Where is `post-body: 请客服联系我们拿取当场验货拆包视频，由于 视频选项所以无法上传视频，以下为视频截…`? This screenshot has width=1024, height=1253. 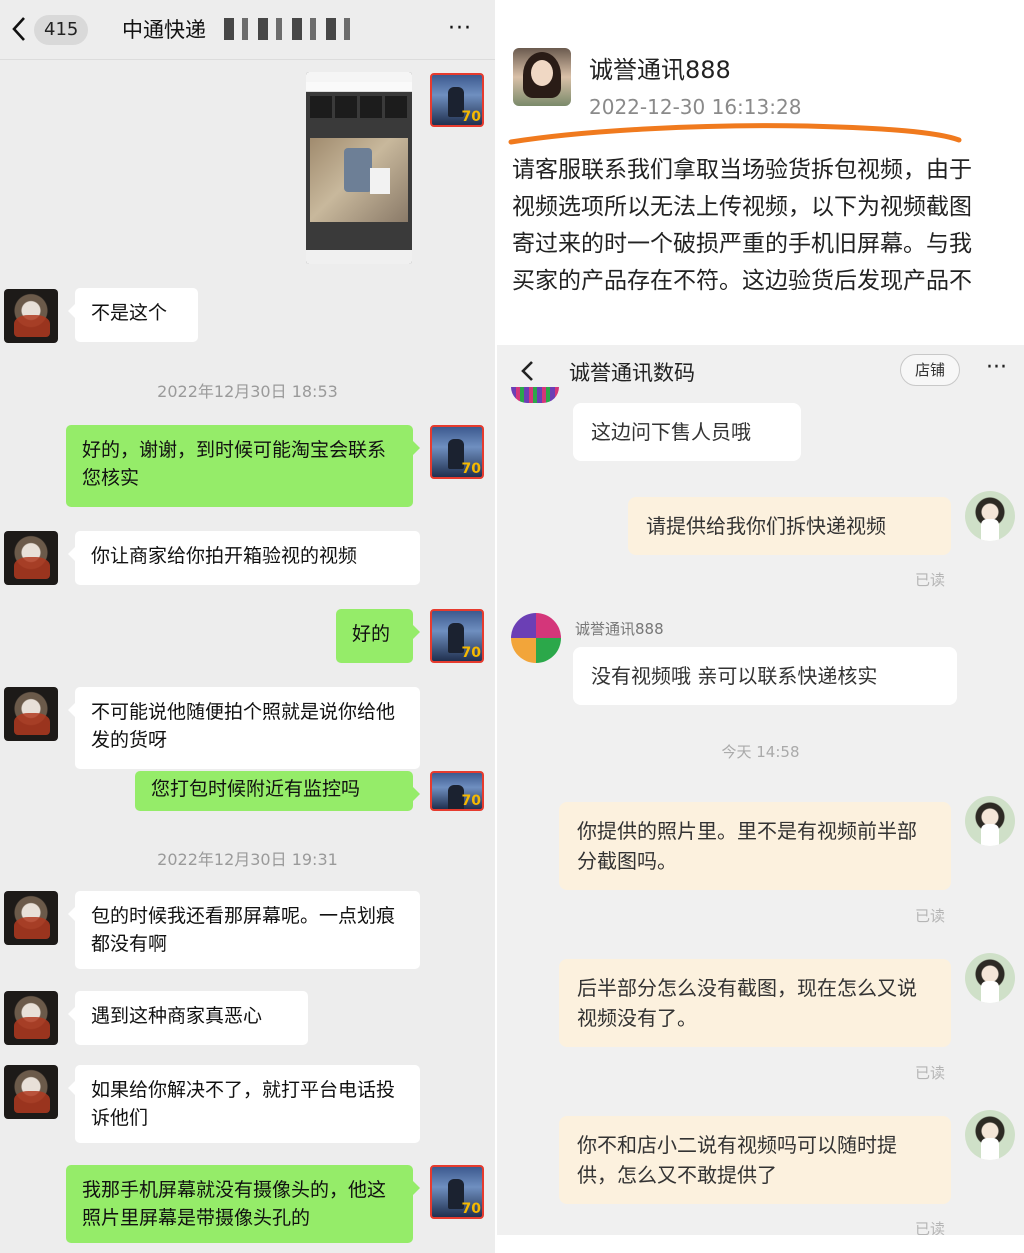
post-body: 请客服联系我们拿取当场验货拆包视频，由于 视频选项所以无法上传视频，以下为视频截… is located at coordinates (768, 226).